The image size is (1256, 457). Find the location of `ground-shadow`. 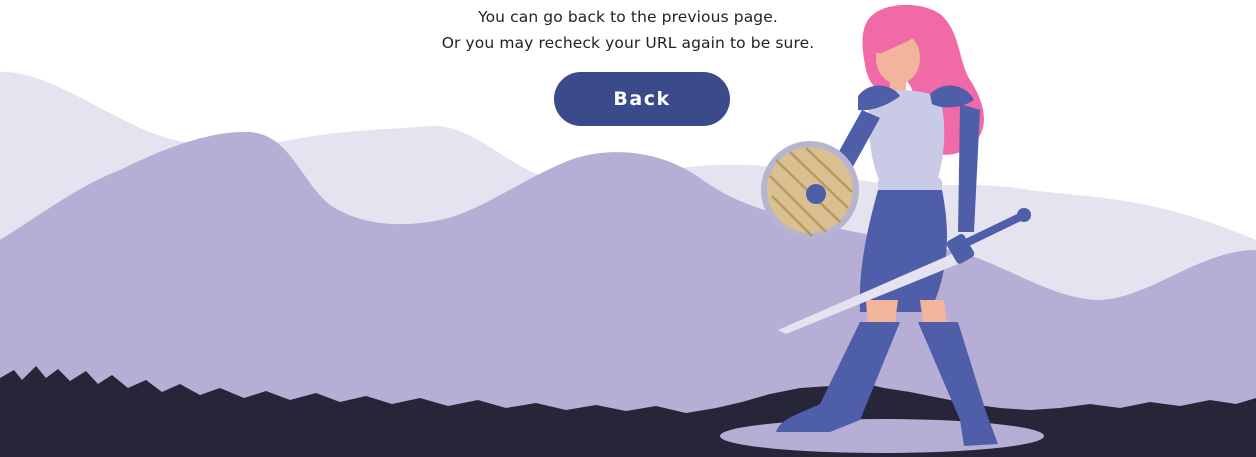

ground-shadow is located at coordinates (882, 436).